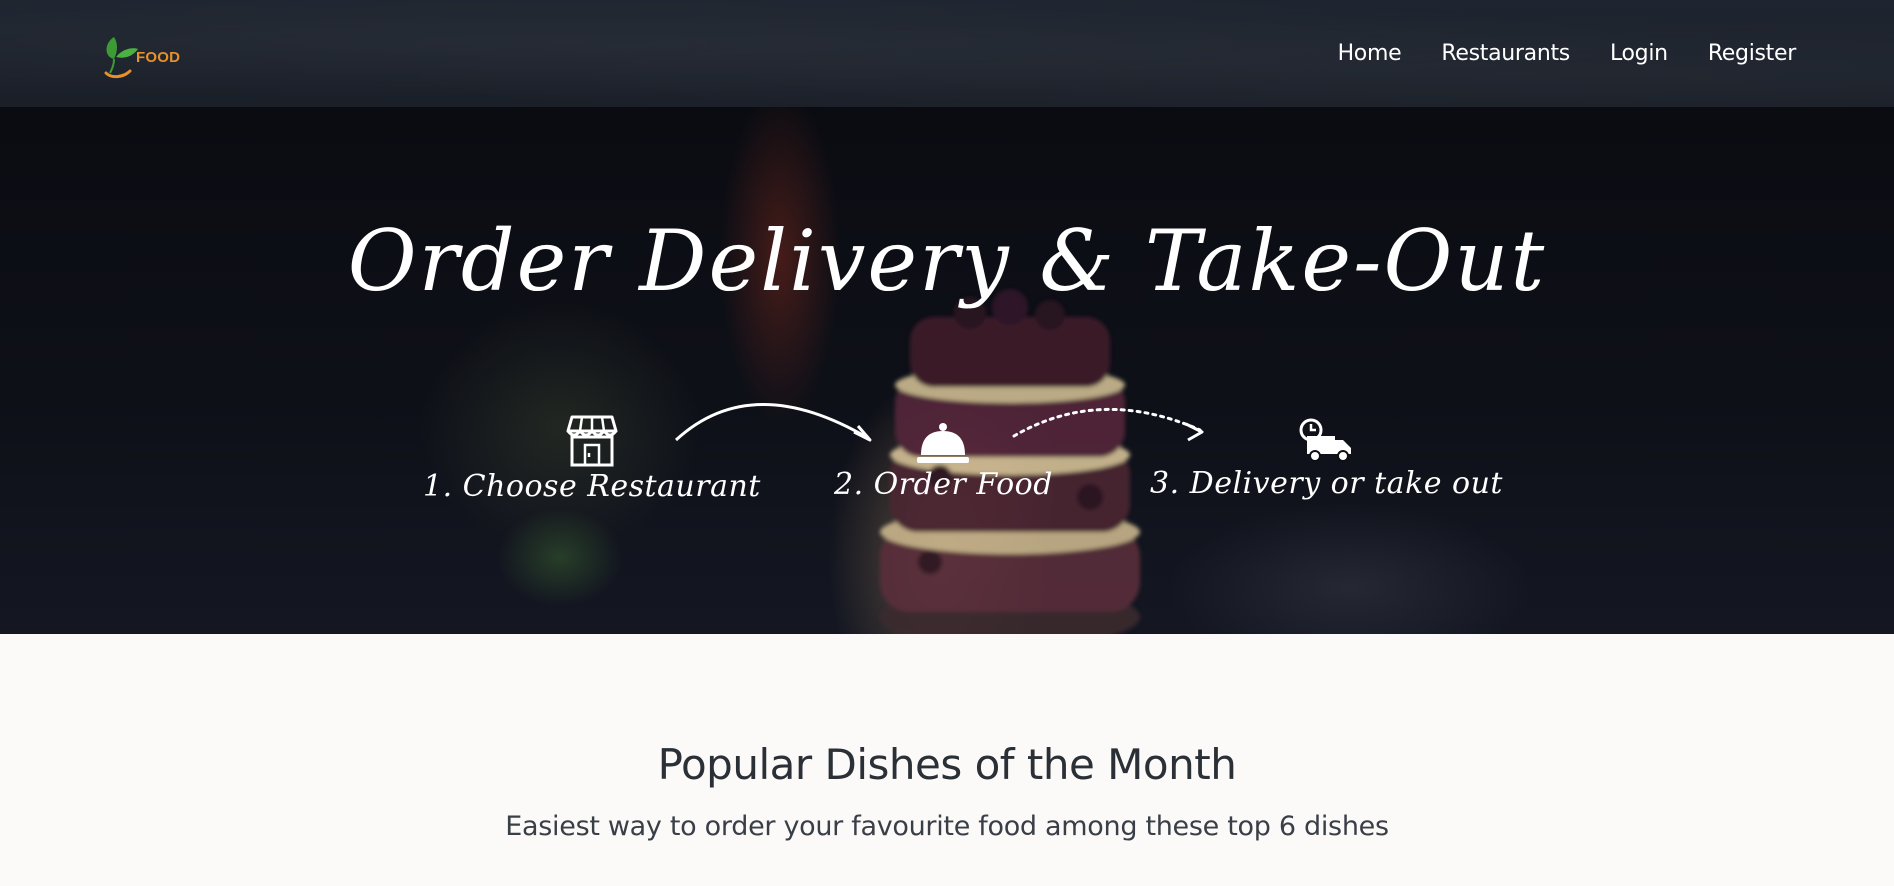 This screenshot has height=886, width=1894. I want to click on hero-title: Order Delivery & Take-Out, so click(947, 261).